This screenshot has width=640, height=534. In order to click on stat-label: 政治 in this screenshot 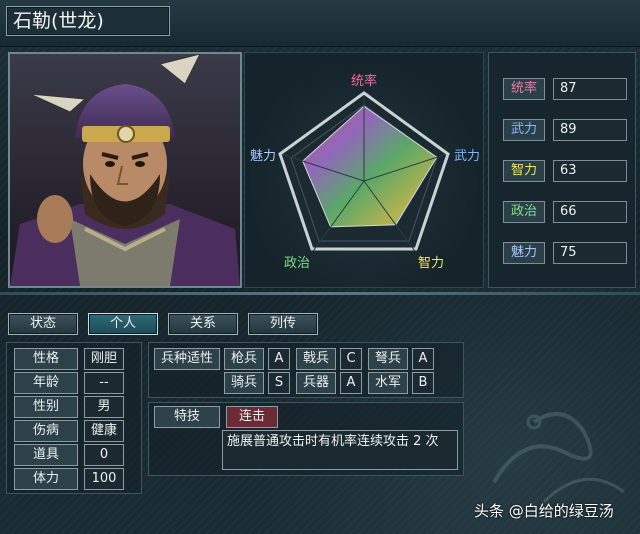, I will do `click(524, 212)`.